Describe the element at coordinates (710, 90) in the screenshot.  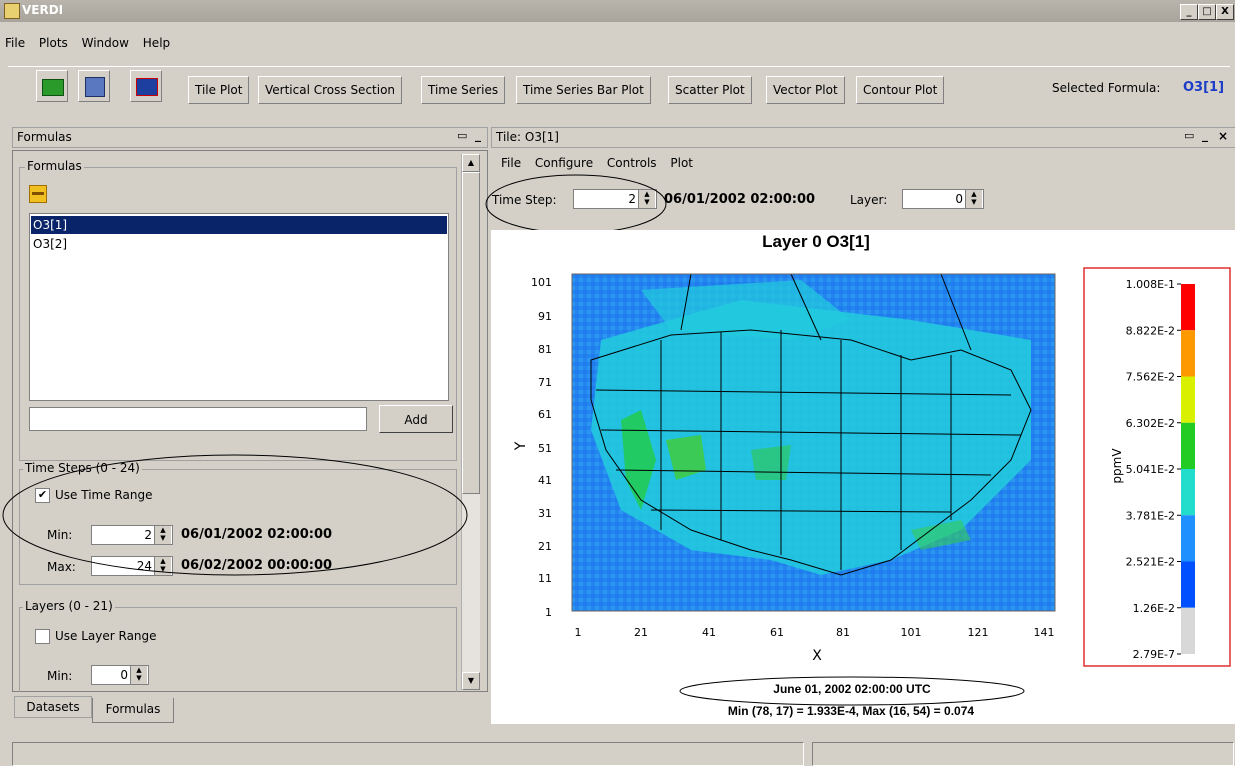
I see `scatter-plot-button: Scatter Plot` at that location.